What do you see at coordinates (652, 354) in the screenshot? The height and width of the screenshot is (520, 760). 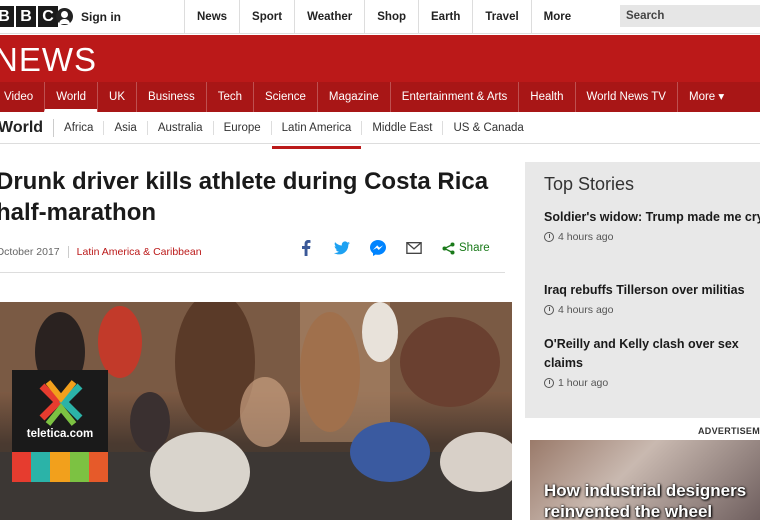 I see `top-story-title: O'Reilly and Kelly clash over sex claims` at bounding box center [652, 354].